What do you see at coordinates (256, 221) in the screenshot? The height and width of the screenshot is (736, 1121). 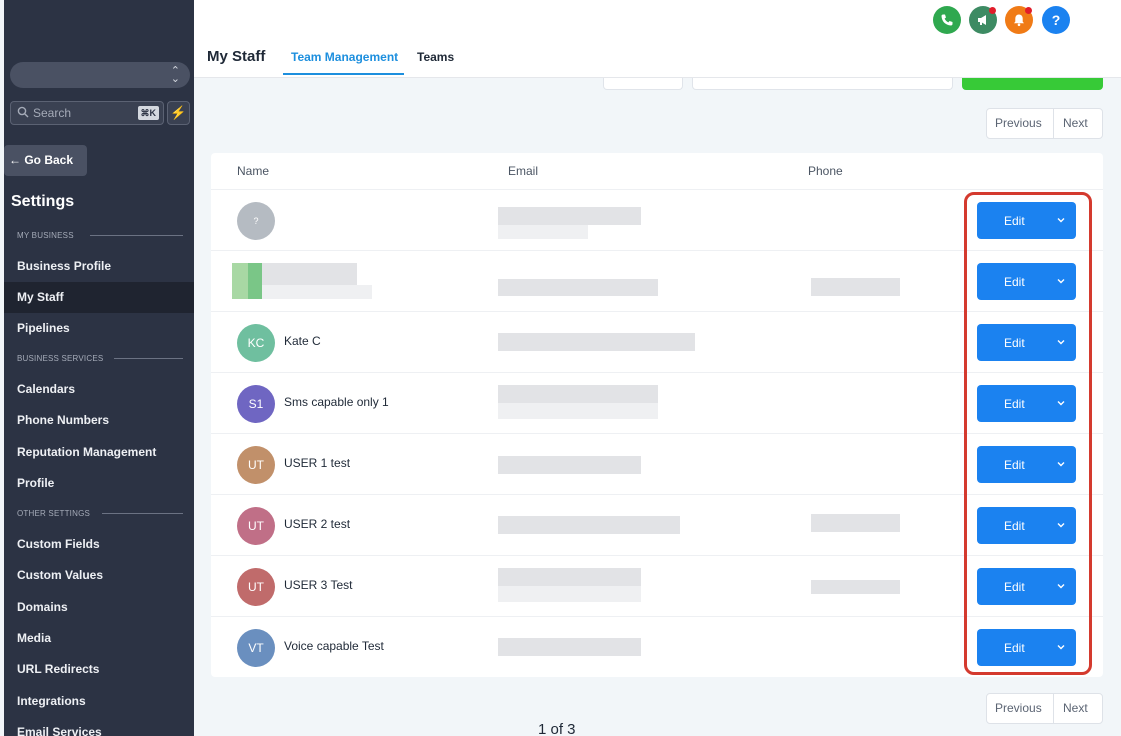 I see `avatar: ?` at bounding box center [256, 221].